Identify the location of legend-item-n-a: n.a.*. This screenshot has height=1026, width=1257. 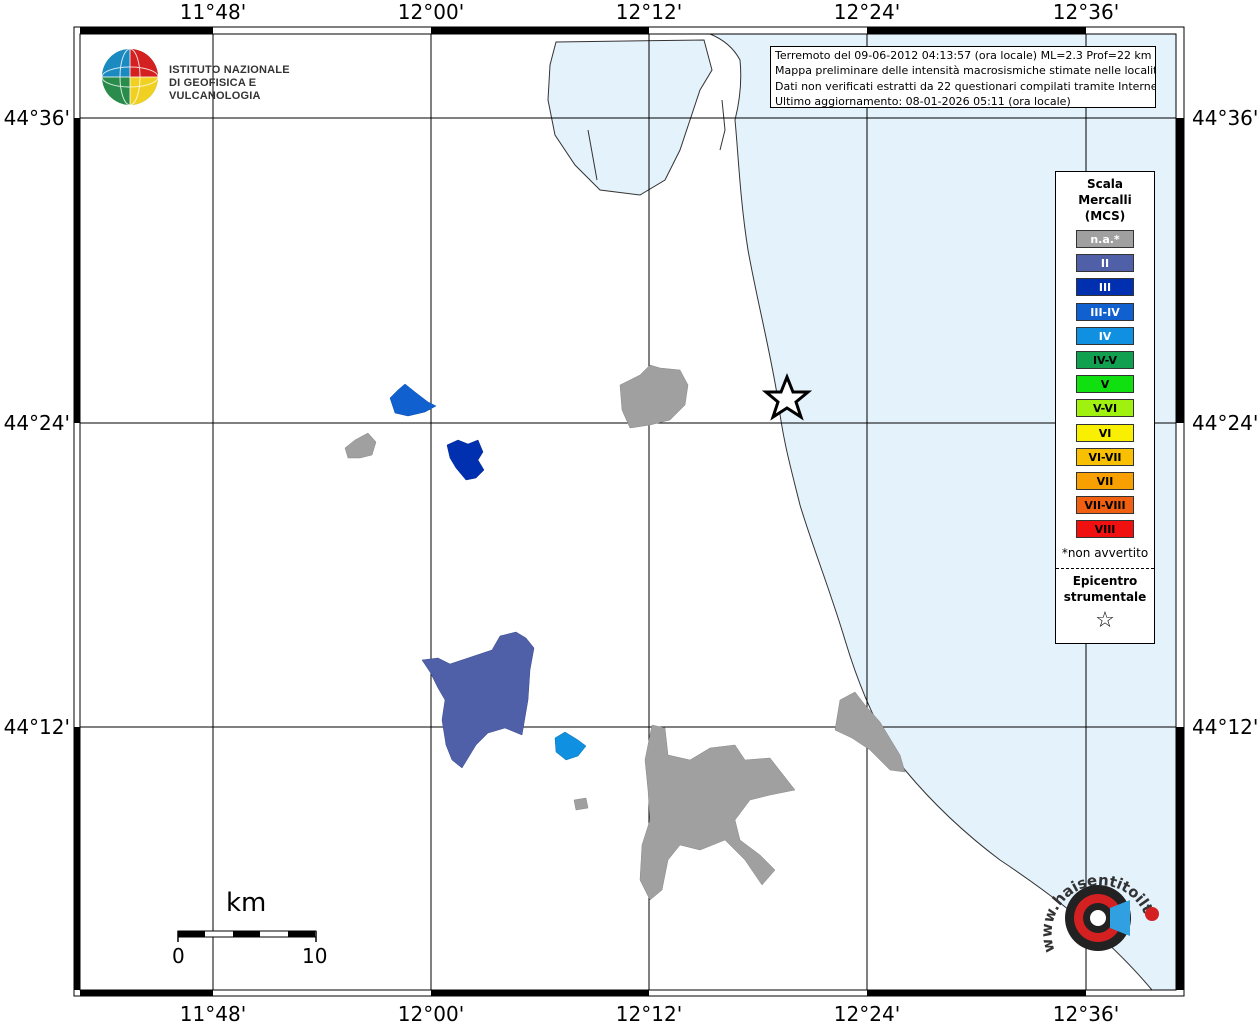
(1105, 239).